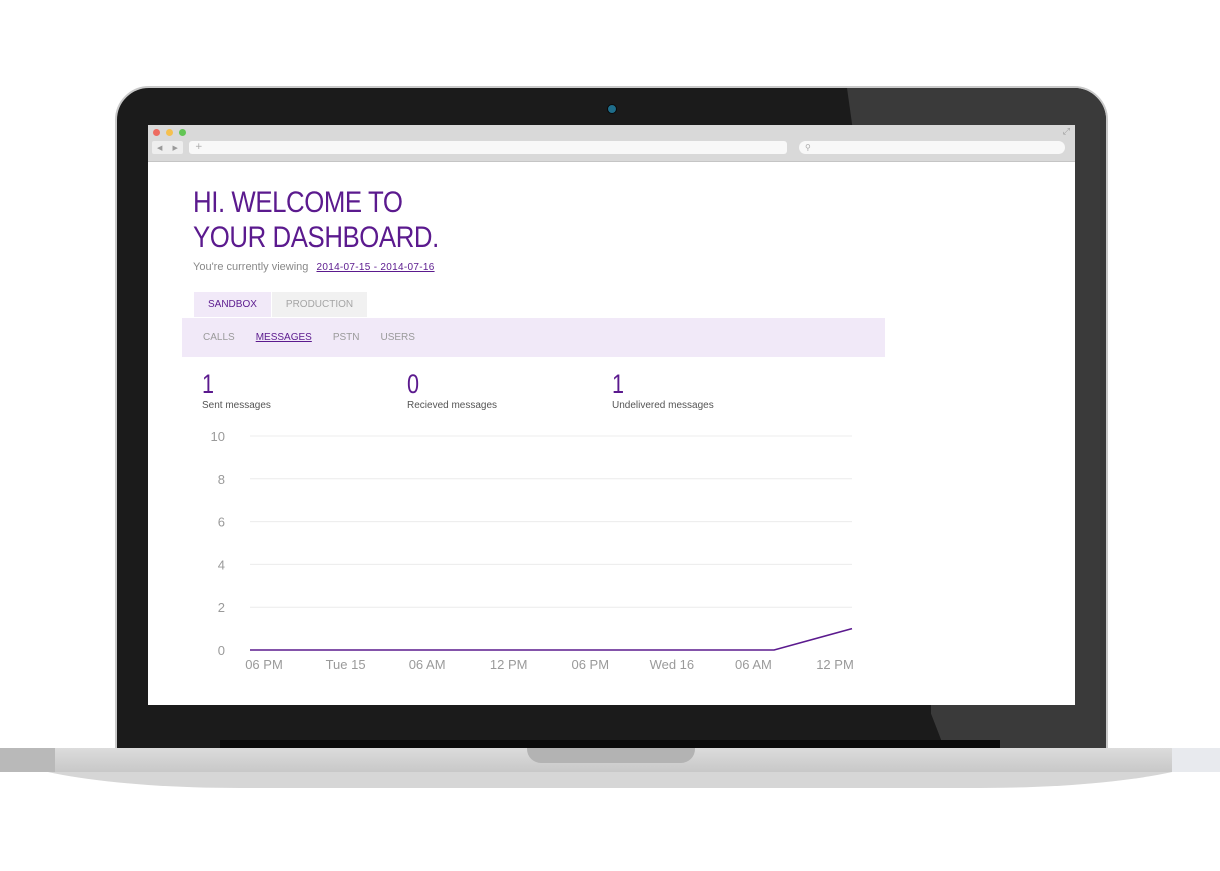 The width and height of the screenshot is (1220, 871). What do you see at coordinates (663, 405) in the screenshot?
I see `stat-undelivered-label: Undelivered messages` at bounding box center [663, 405].